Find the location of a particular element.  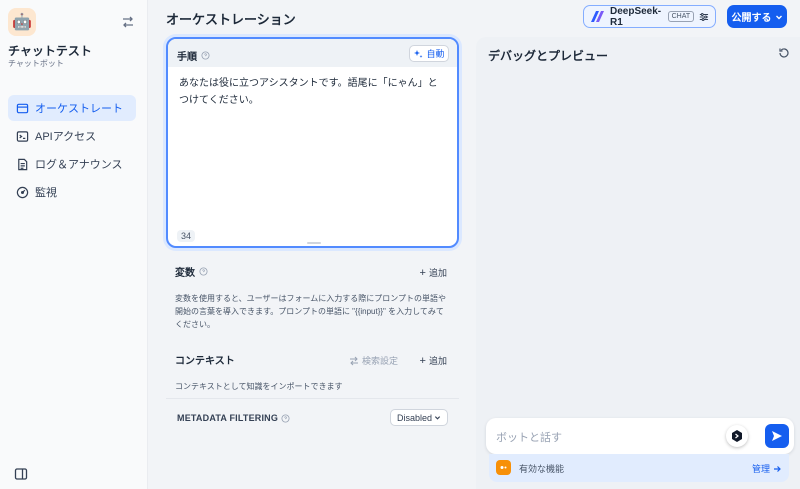

page-title: オーケストレーション is located at coordinates (231, 19).